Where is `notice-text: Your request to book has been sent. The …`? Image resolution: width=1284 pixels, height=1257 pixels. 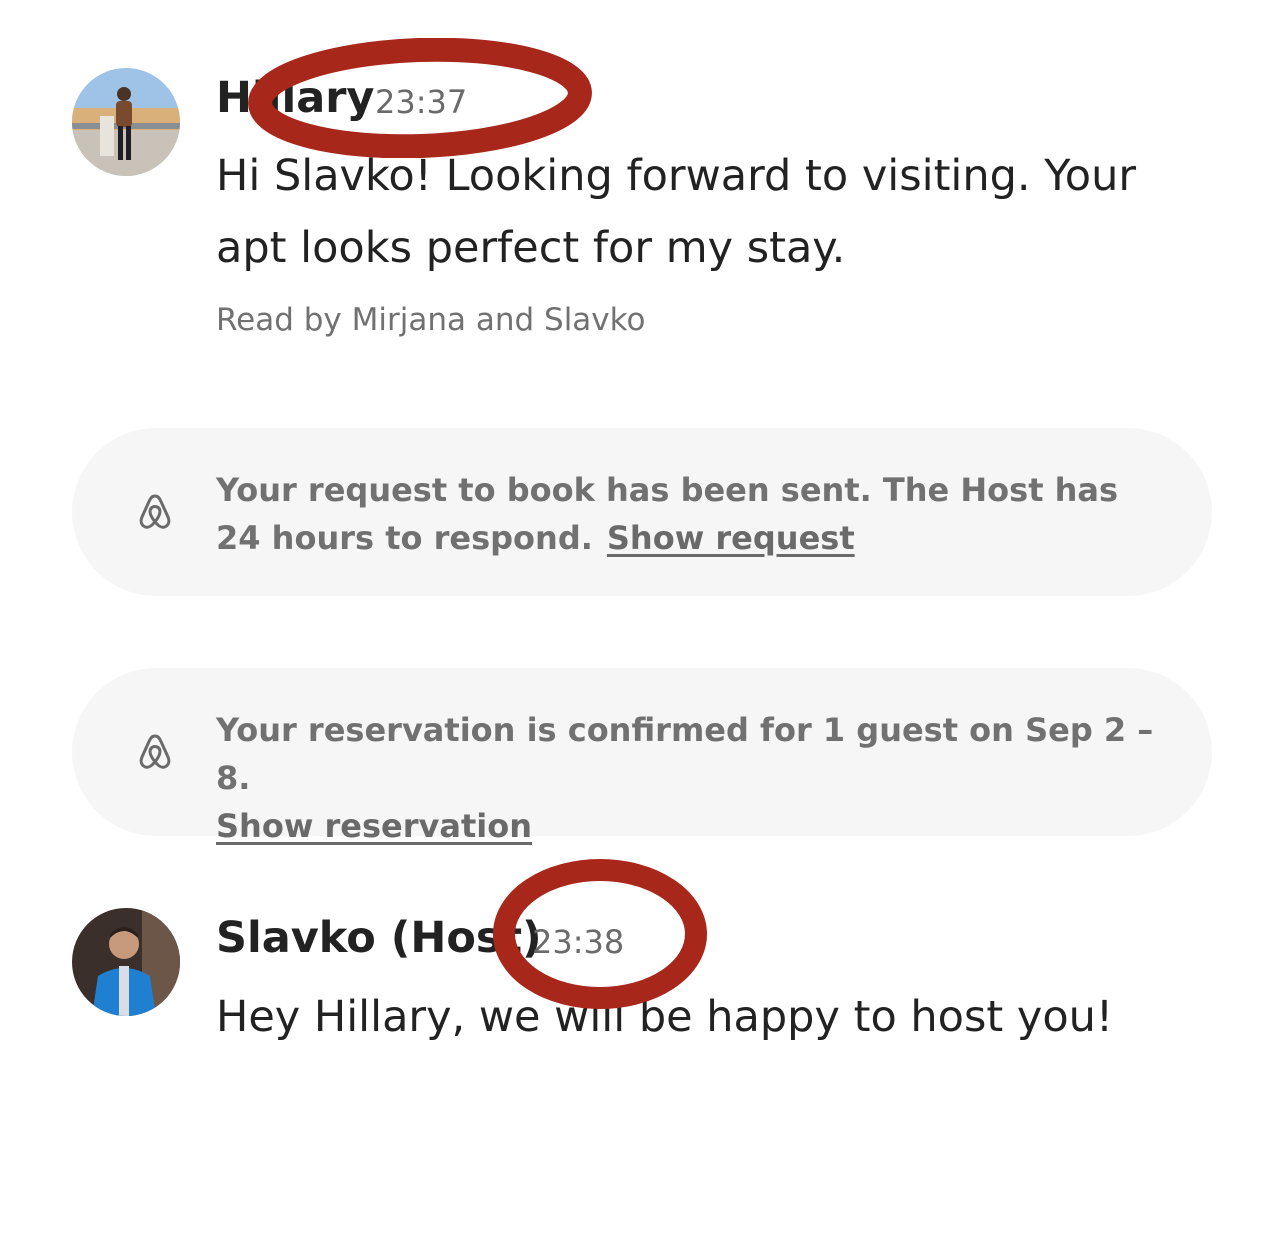 notice-text: Your request to book has been sent. The … is located at coordinates (686, 514).